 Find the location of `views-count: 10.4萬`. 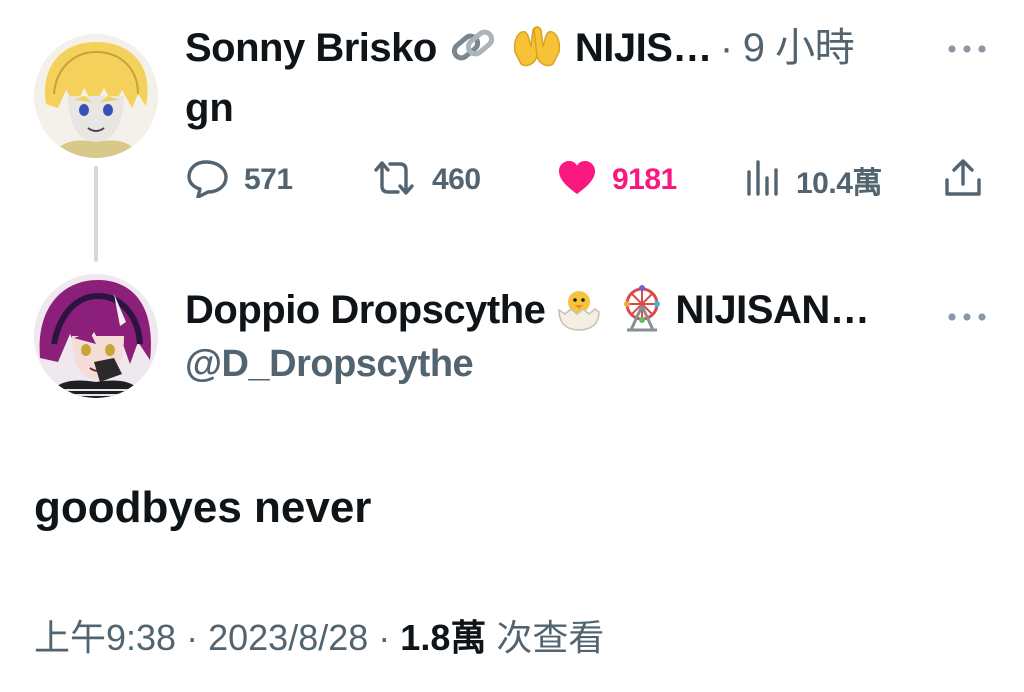

views-count: 10.4萬 is located at coordinates (839, 183).